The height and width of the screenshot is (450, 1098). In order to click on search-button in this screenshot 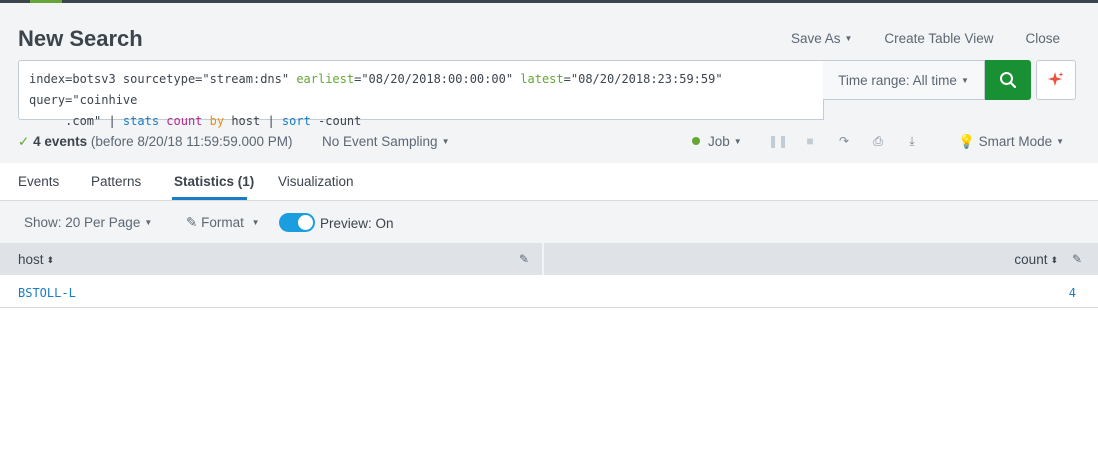, I will do `click(1008, 80)`.